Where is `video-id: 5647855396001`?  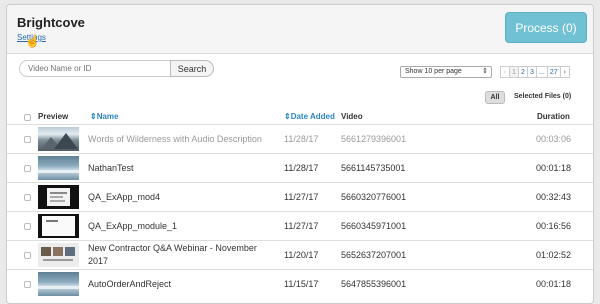
video-id: 5647855396001 is located at coordinates (374, 284).